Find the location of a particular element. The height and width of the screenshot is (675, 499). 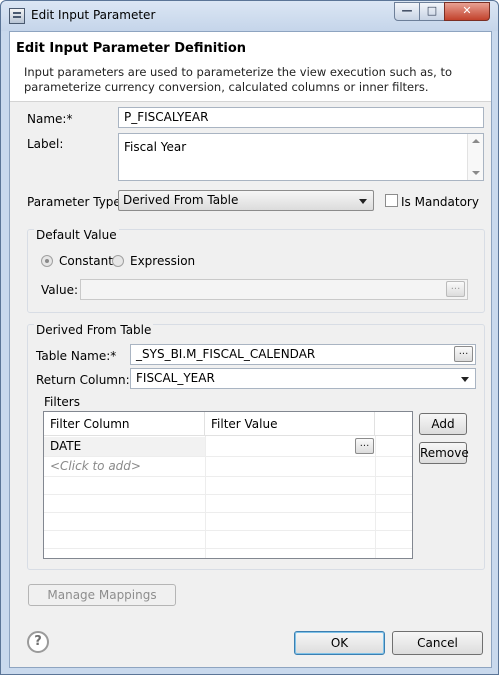

extra-column-header is located at coordinates (393, 424).